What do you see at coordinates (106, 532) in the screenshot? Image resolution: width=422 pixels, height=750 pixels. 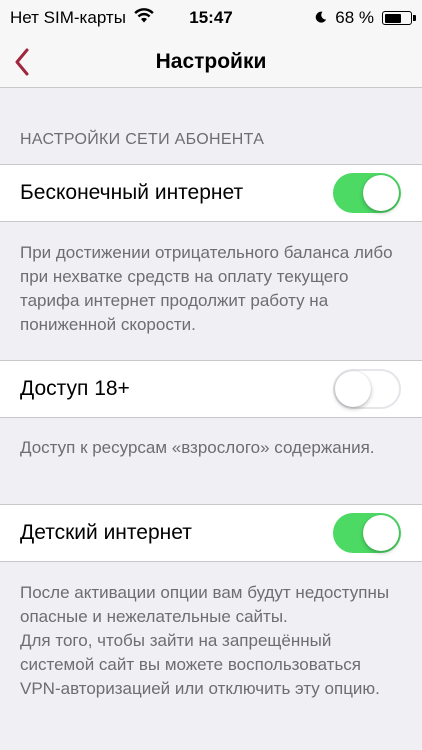 I see `setting-label: Детский интернет` at bounding box center [106, 532].